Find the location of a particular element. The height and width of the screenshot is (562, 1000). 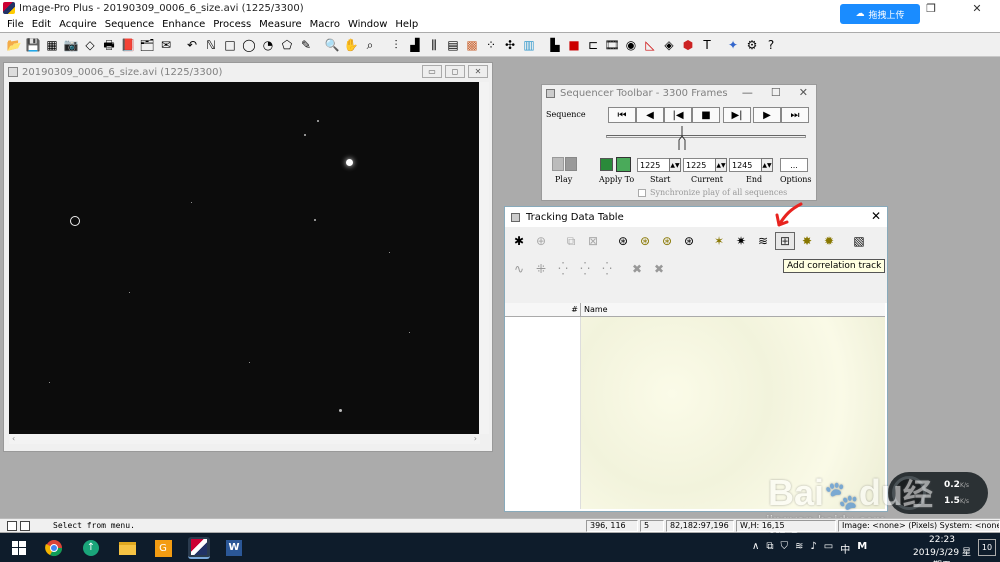

image-window-close-button: ✕ is located at coordinates (478, 71).